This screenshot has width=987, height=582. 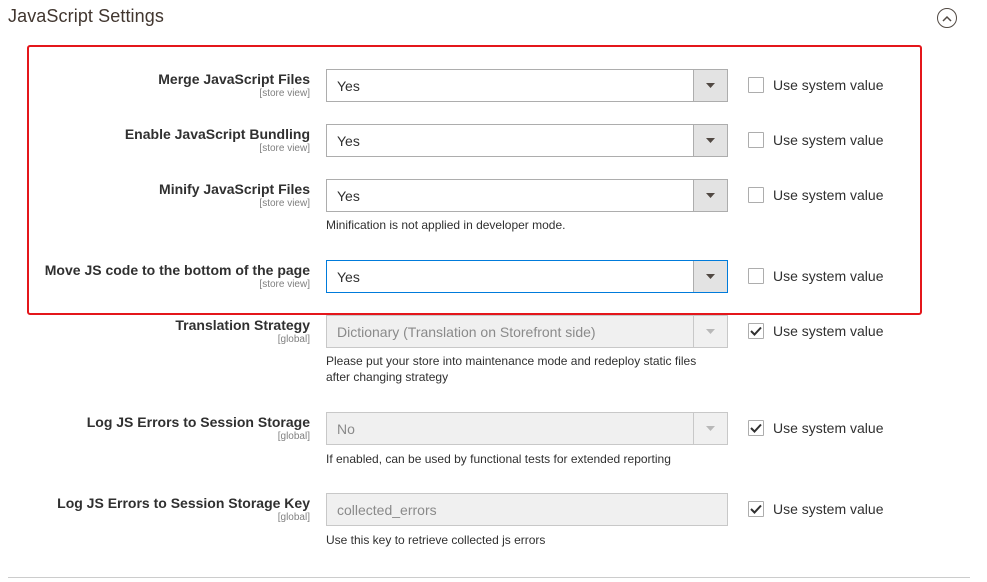 What do you see at coordinates (177, 270) in the screenshot?
I see `field-label-text: Move JS code to the bottom of the page` at bounding box center [177, 270].